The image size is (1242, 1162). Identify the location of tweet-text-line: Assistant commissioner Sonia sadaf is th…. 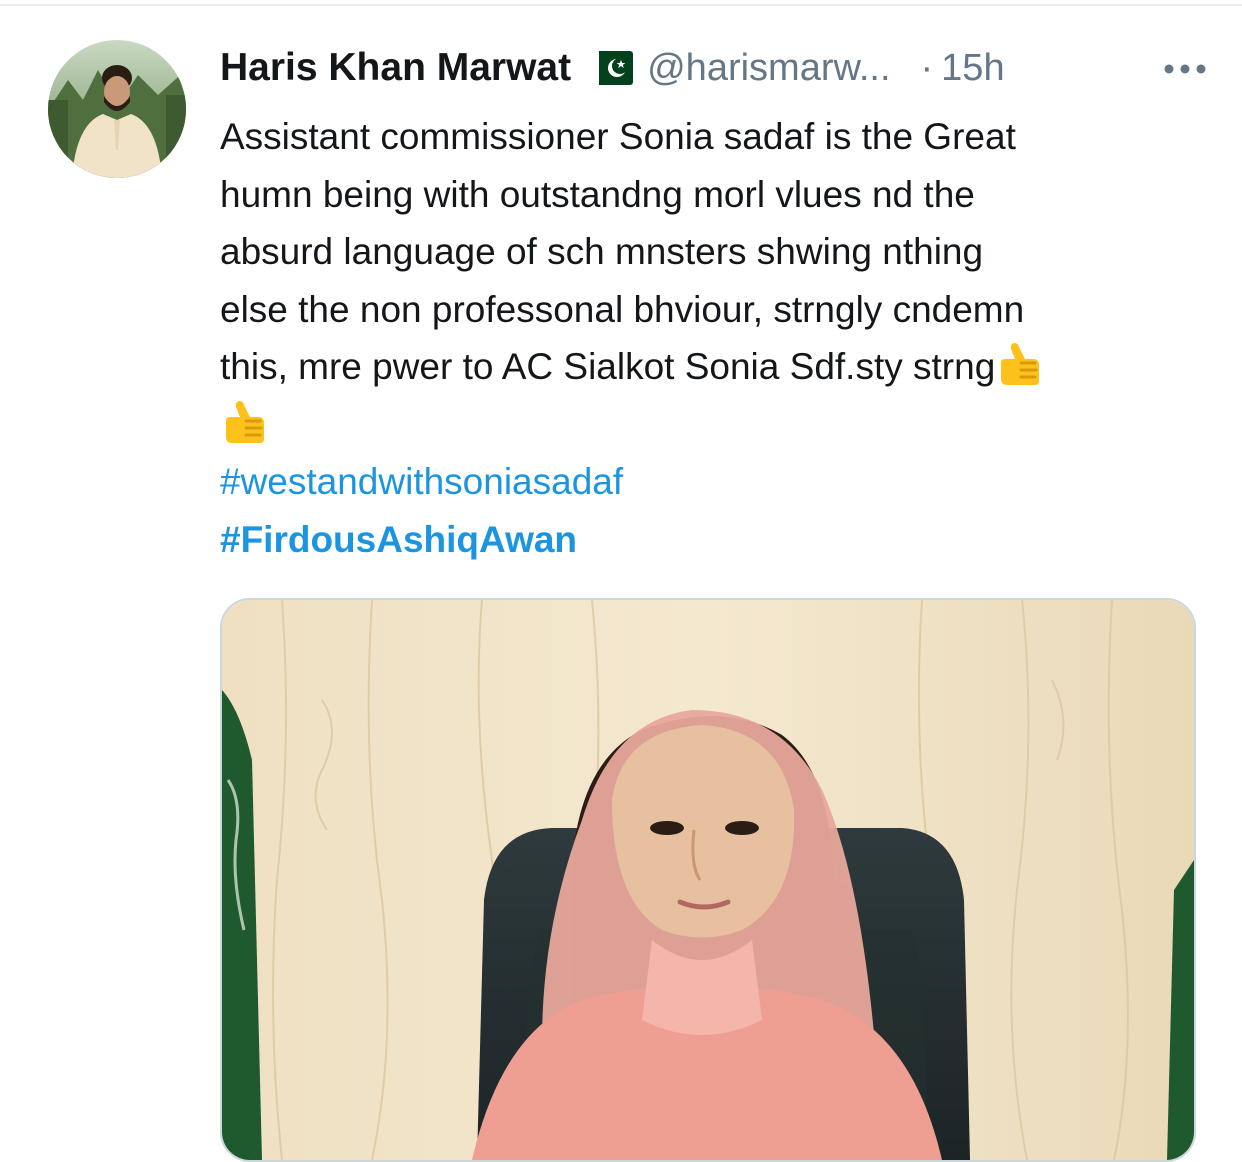
(618, 136).